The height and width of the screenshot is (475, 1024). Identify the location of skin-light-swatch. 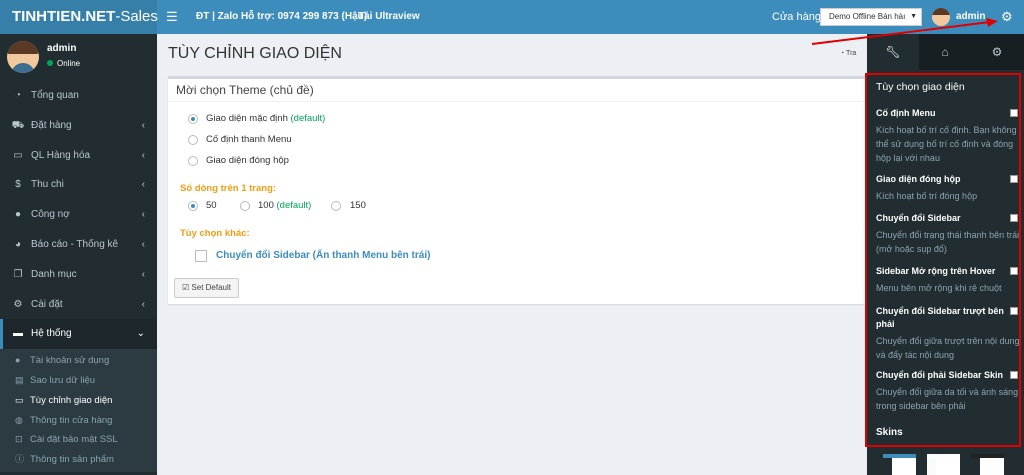
(943, 464).